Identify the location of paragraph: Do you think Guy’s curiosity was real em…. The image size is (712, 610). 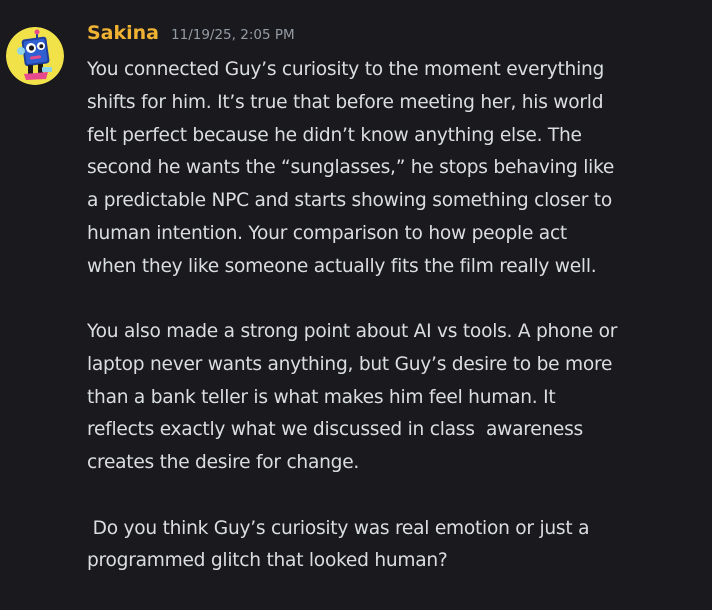
(393, 546).